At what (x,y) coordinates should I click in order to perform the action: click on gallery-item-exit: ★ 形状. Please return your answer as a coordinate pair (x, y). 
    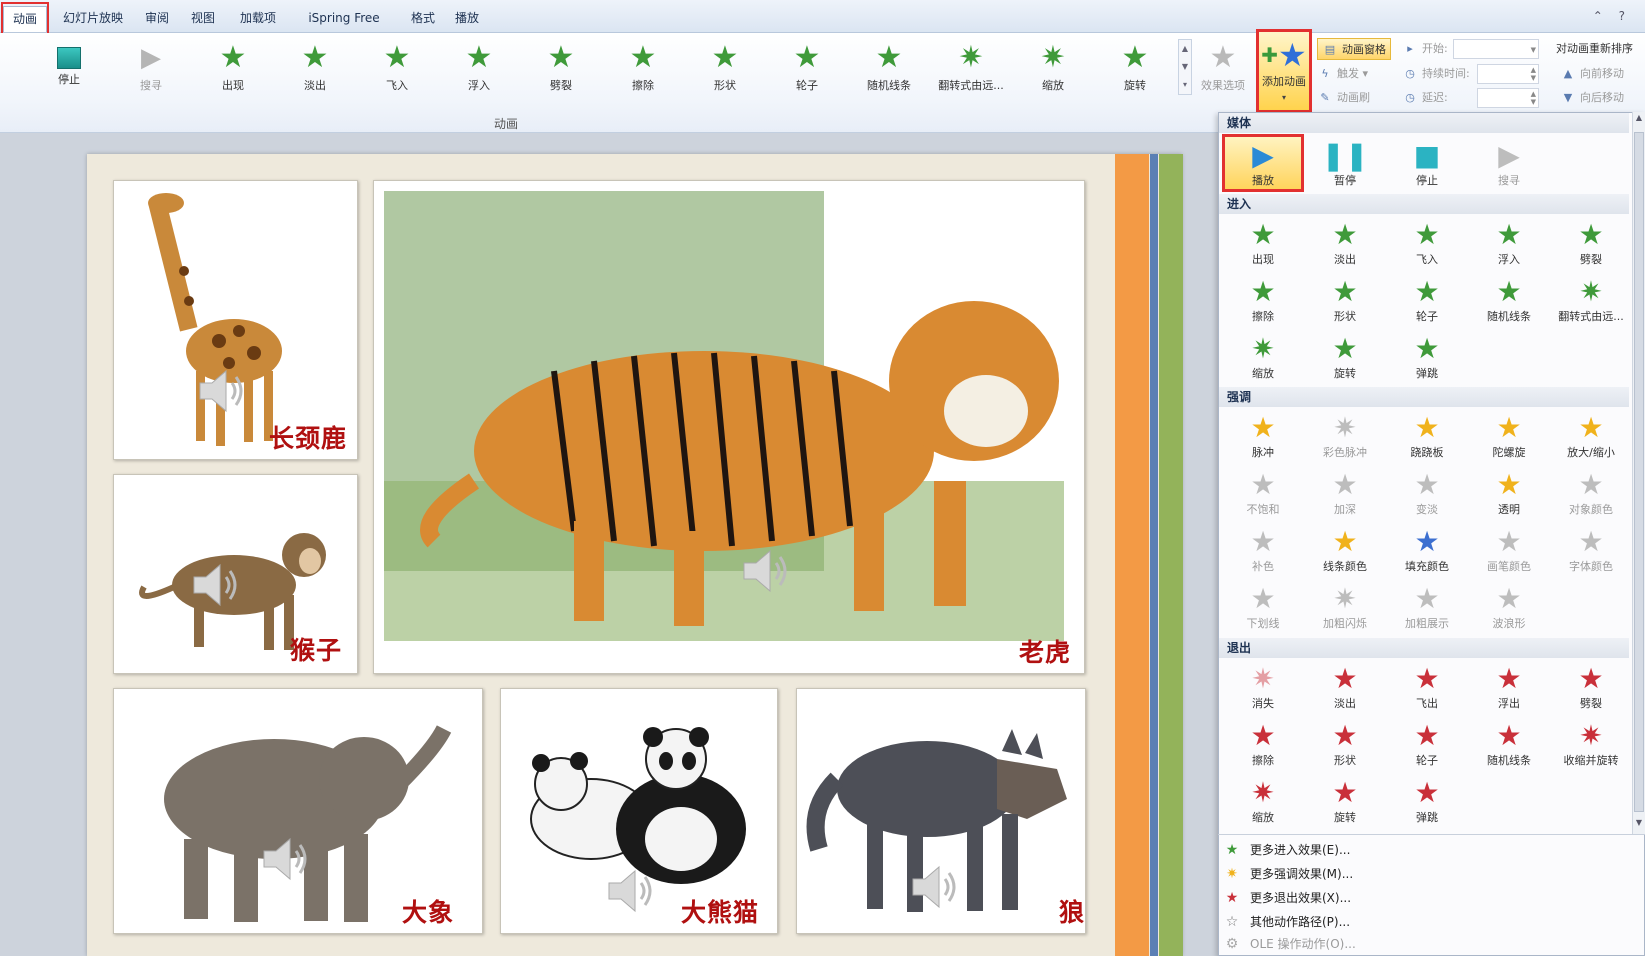
    Looking at the image, I should click on (1345, 744).